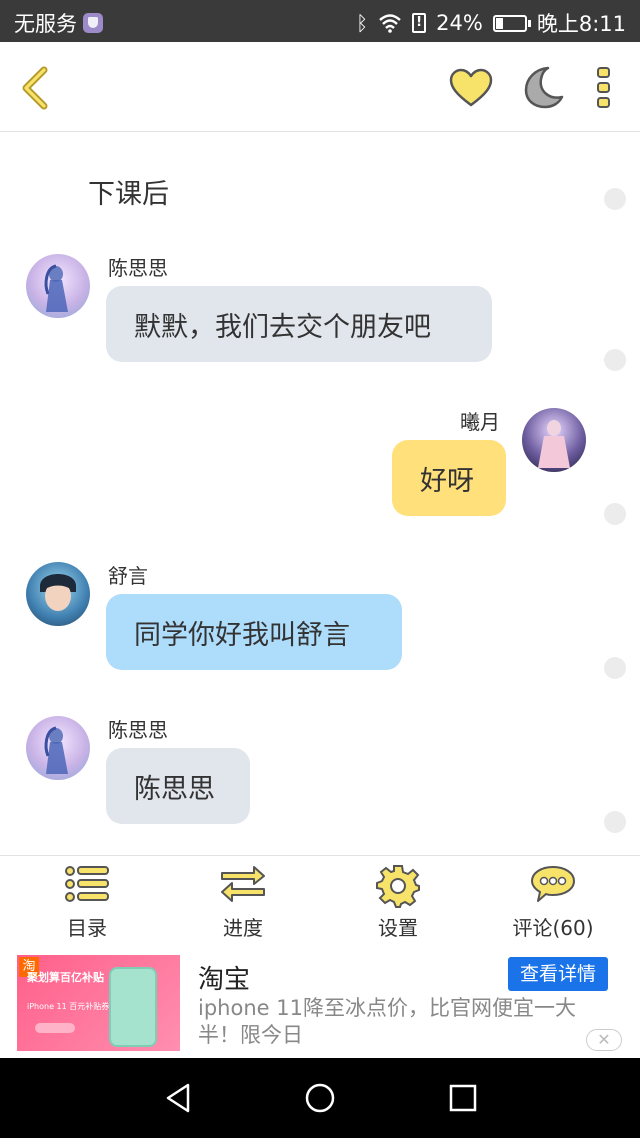  Describe the element at coordinates (65, 977) in the screenshot. I see `ad-image-promo: 聚划算百亿补贴` at that location.